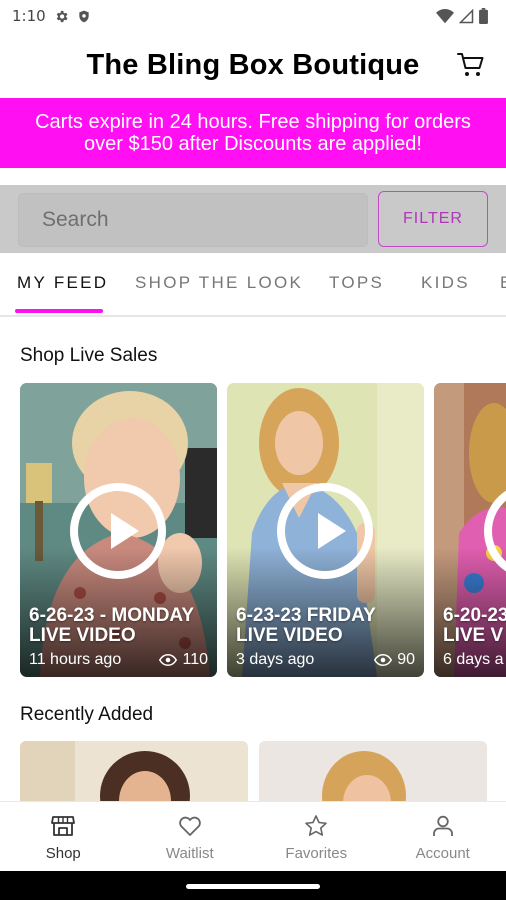  I want to click on recently-added-heading: Recently Added, so click(87, 714).